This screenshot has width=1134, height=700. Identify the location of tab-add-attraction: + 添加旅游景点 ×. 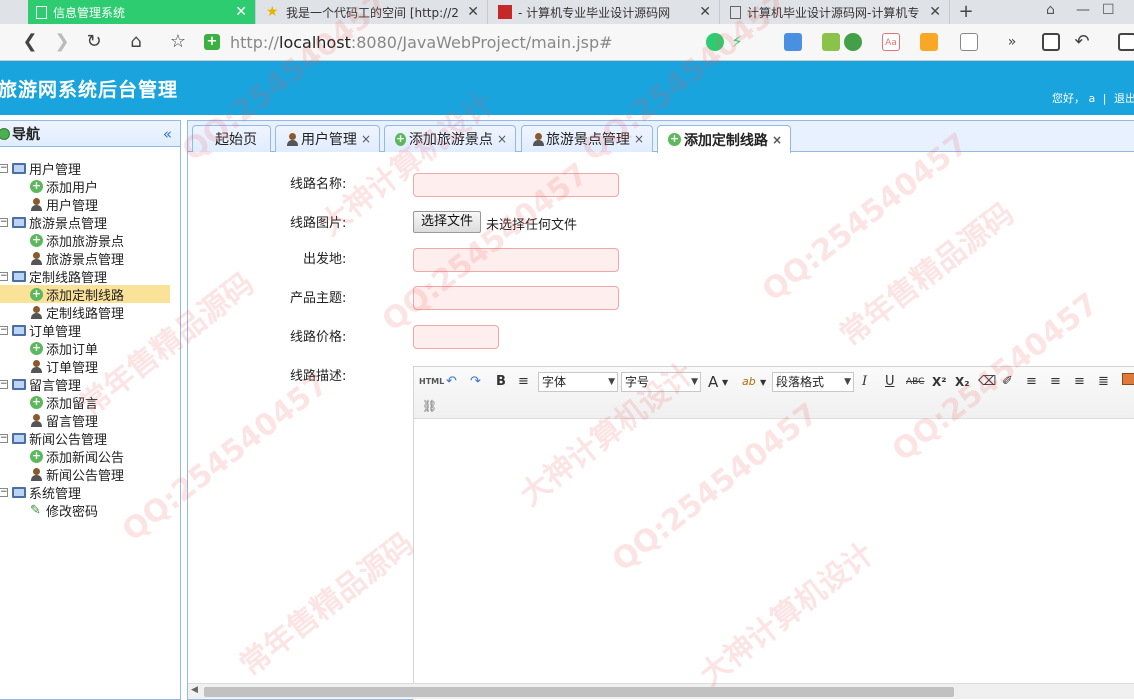
(450, 138).